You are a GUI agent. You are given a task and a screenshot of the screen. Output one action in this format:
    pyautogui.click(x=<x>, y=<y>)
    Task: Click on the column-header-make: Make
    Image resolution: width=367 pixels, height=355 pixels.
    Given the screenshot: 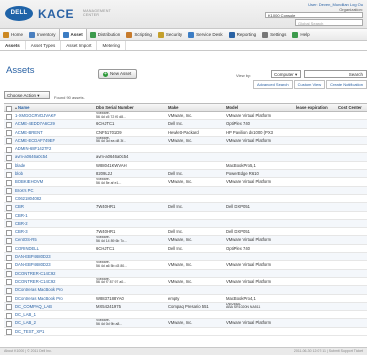 What is the action you would take?
    pyautogui.click(x=195, y=107)
    